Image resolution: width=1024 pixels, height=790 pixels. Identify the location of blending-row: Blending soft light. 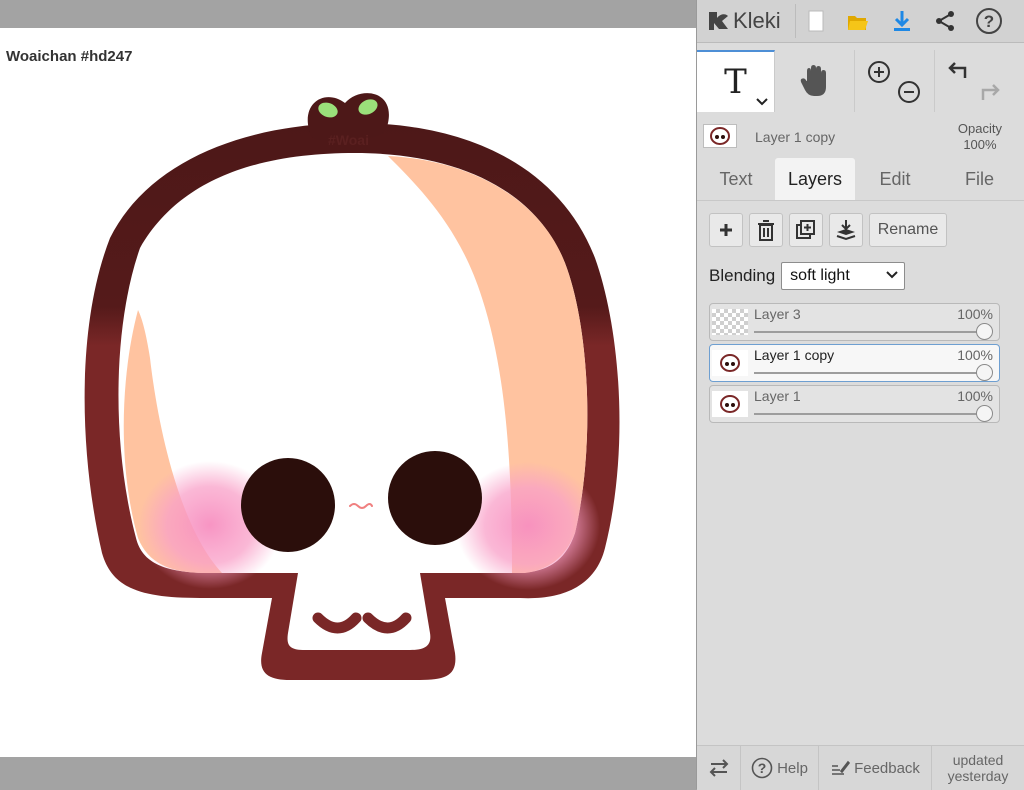
(807, 276).